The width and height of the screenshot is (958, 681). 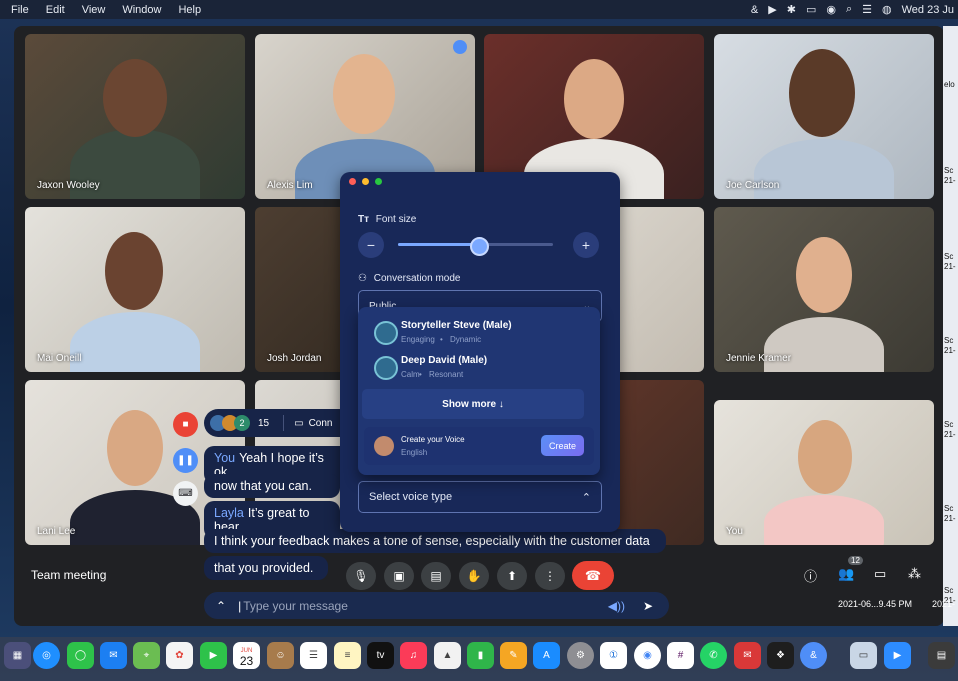 I want to click on facetime-icon: ▶, so click(x=213, y=655).